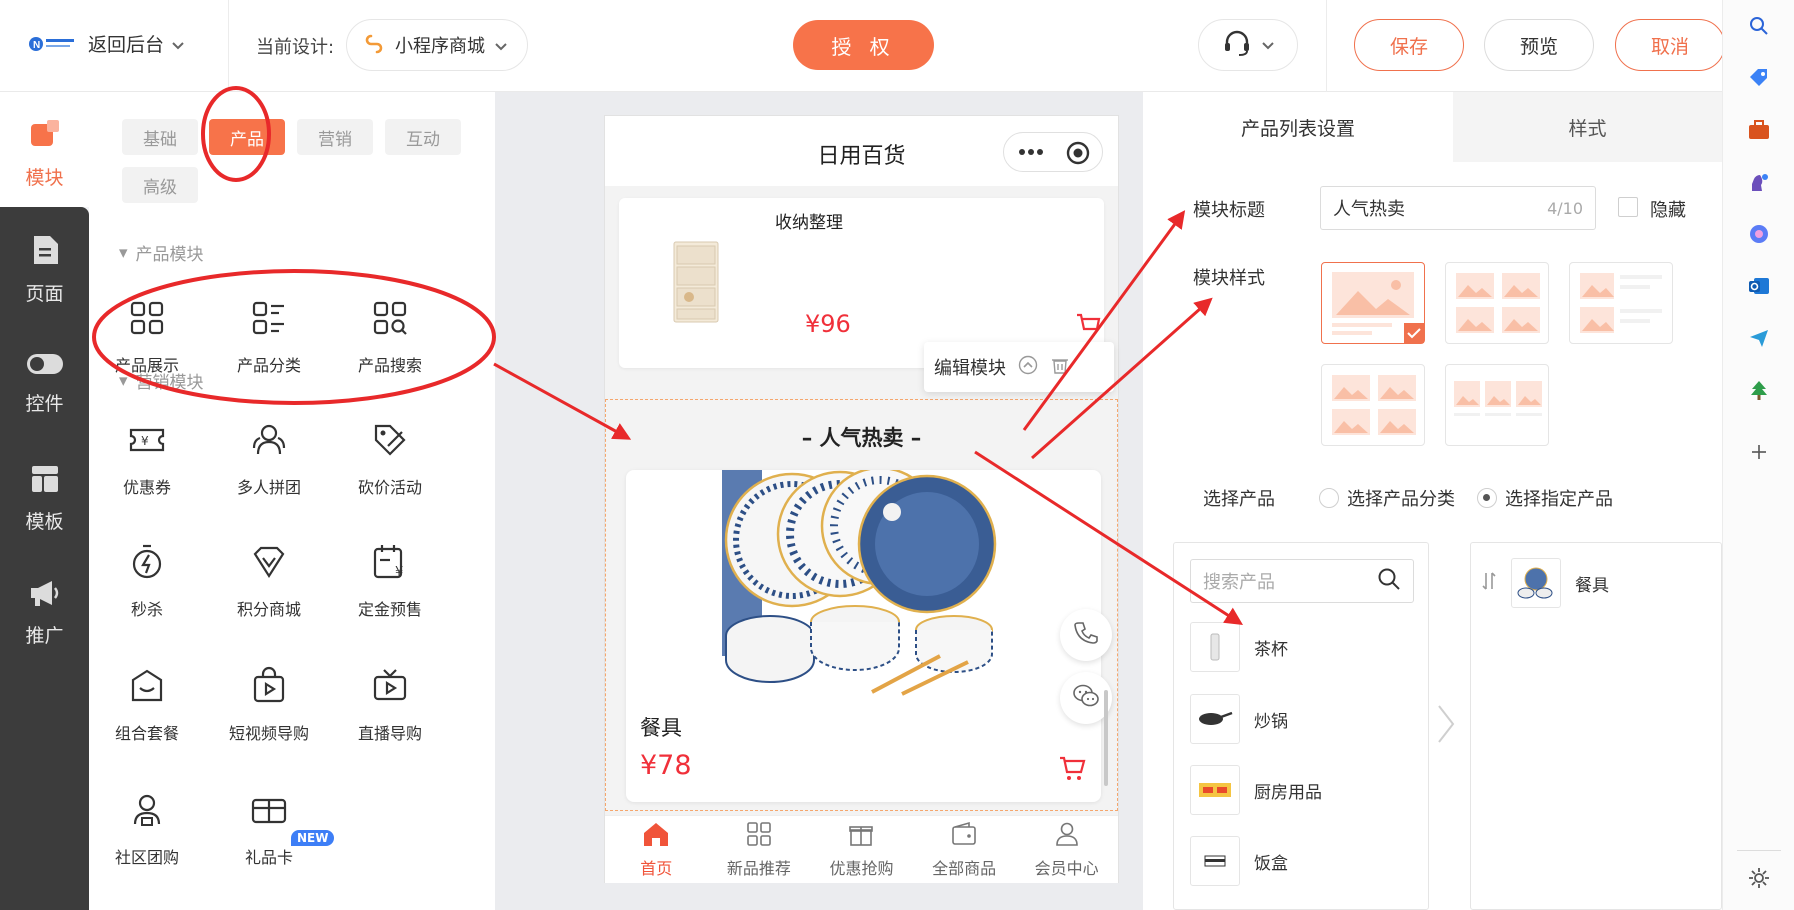 This screenshot has height=910, width=1794. I want to click on marketing-section-header: ▾ 营销模块, so click(161, 381).